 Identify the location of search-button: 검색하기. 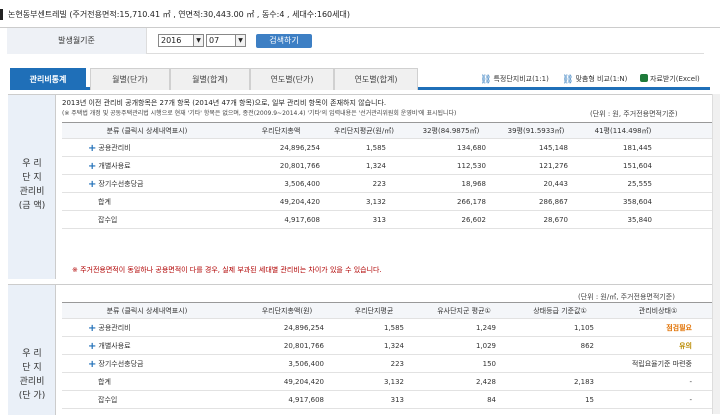
(284, 41).